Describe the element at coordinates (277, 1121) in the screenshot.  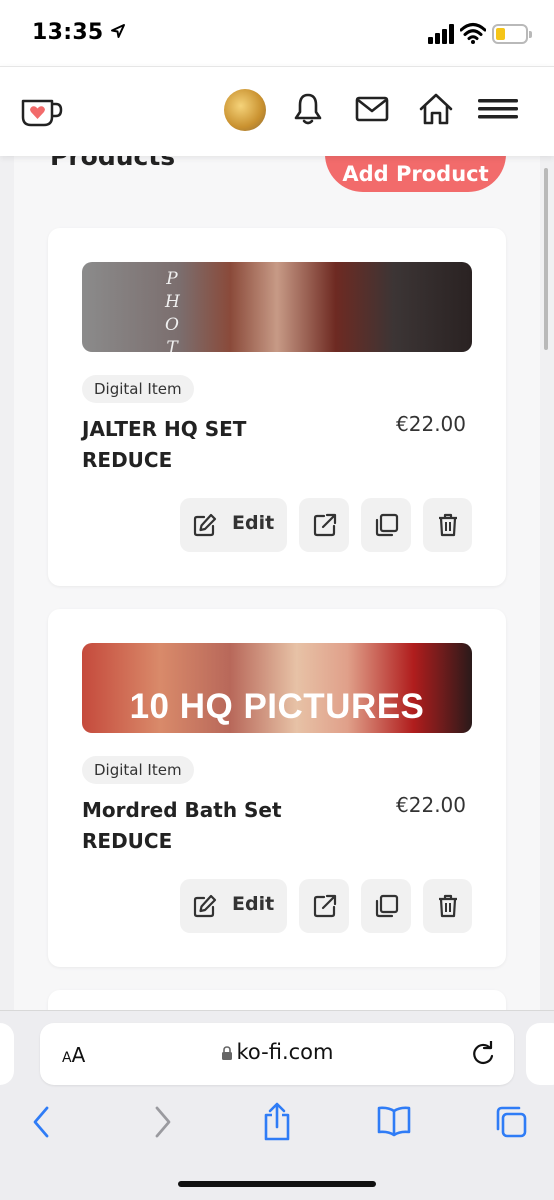
I see `share-icon` at that location.